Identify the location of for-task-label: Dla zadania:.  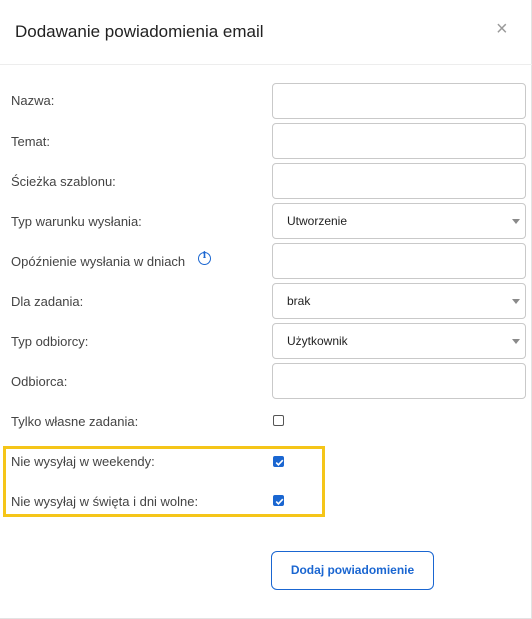
(47, 301).